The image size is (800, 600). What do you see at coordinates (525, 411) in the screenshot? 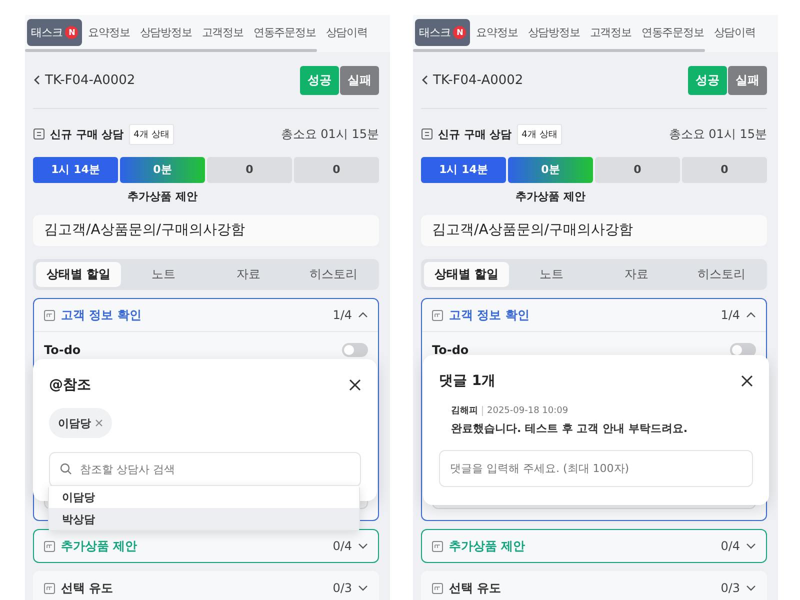
I see `comment-time: 2025-09-18 10:09` at bounding box center [525, 411].